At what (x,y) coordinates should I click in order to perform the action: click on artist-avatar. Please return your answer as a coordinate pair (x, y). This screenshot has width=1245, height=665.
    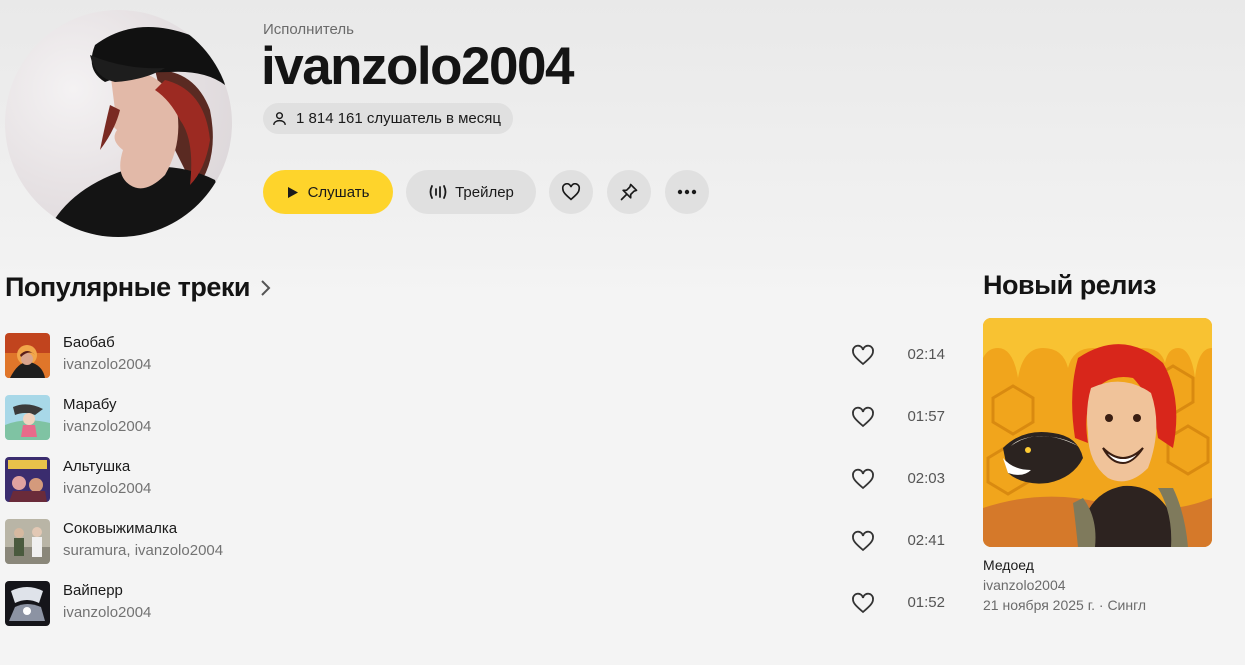
    Looking at the image, I should click on (118, 123).